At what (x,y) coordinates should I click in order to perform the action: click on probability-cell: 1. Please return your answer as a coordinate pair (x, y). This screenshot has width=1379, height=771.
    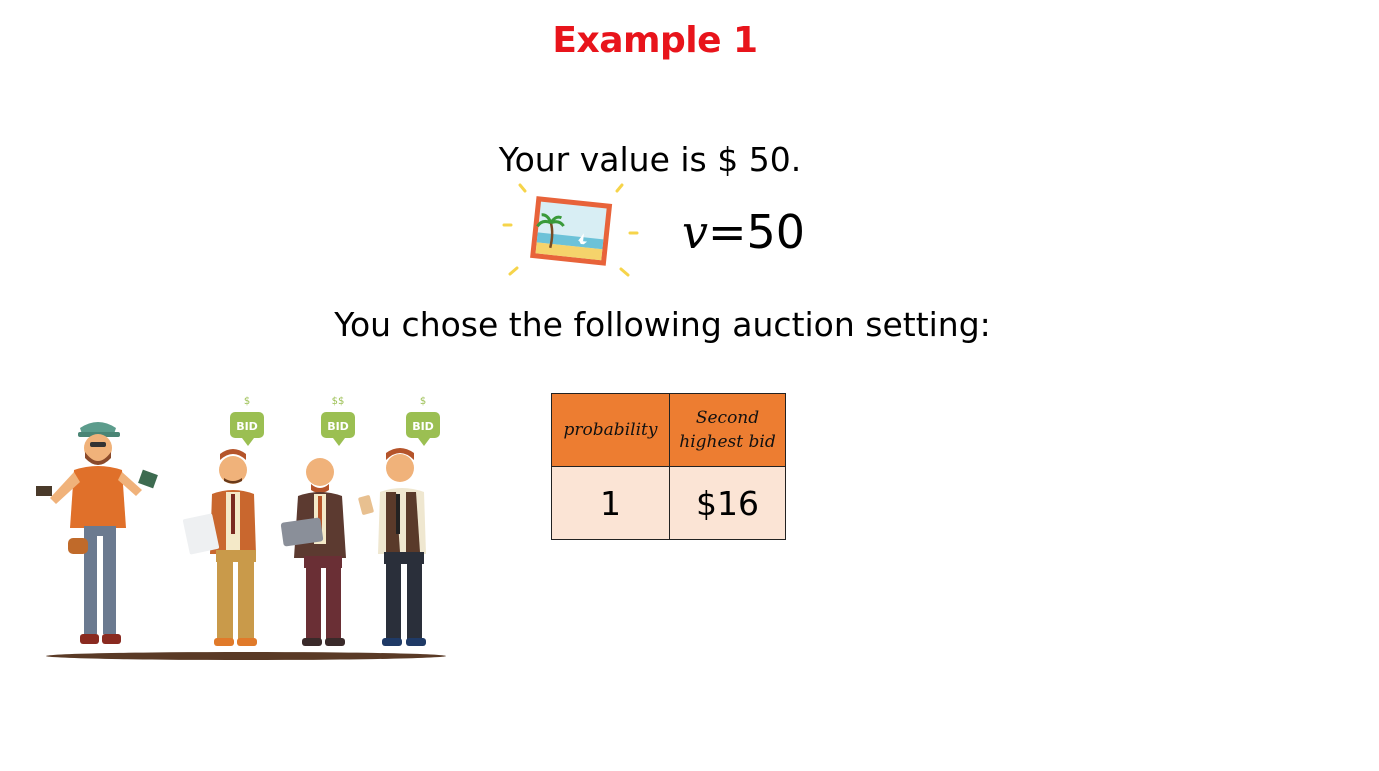
    Looking at the image, I should click on (610, 503).